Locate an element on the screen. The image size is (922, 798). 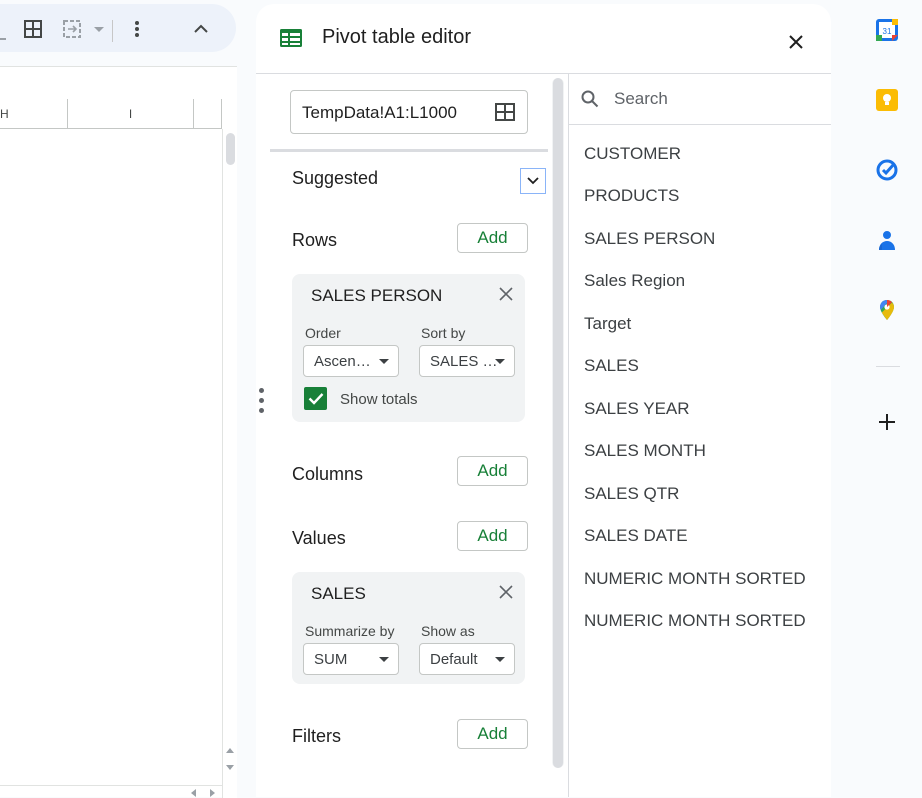
suggested-expand-button is located at coordinates (533, 181).